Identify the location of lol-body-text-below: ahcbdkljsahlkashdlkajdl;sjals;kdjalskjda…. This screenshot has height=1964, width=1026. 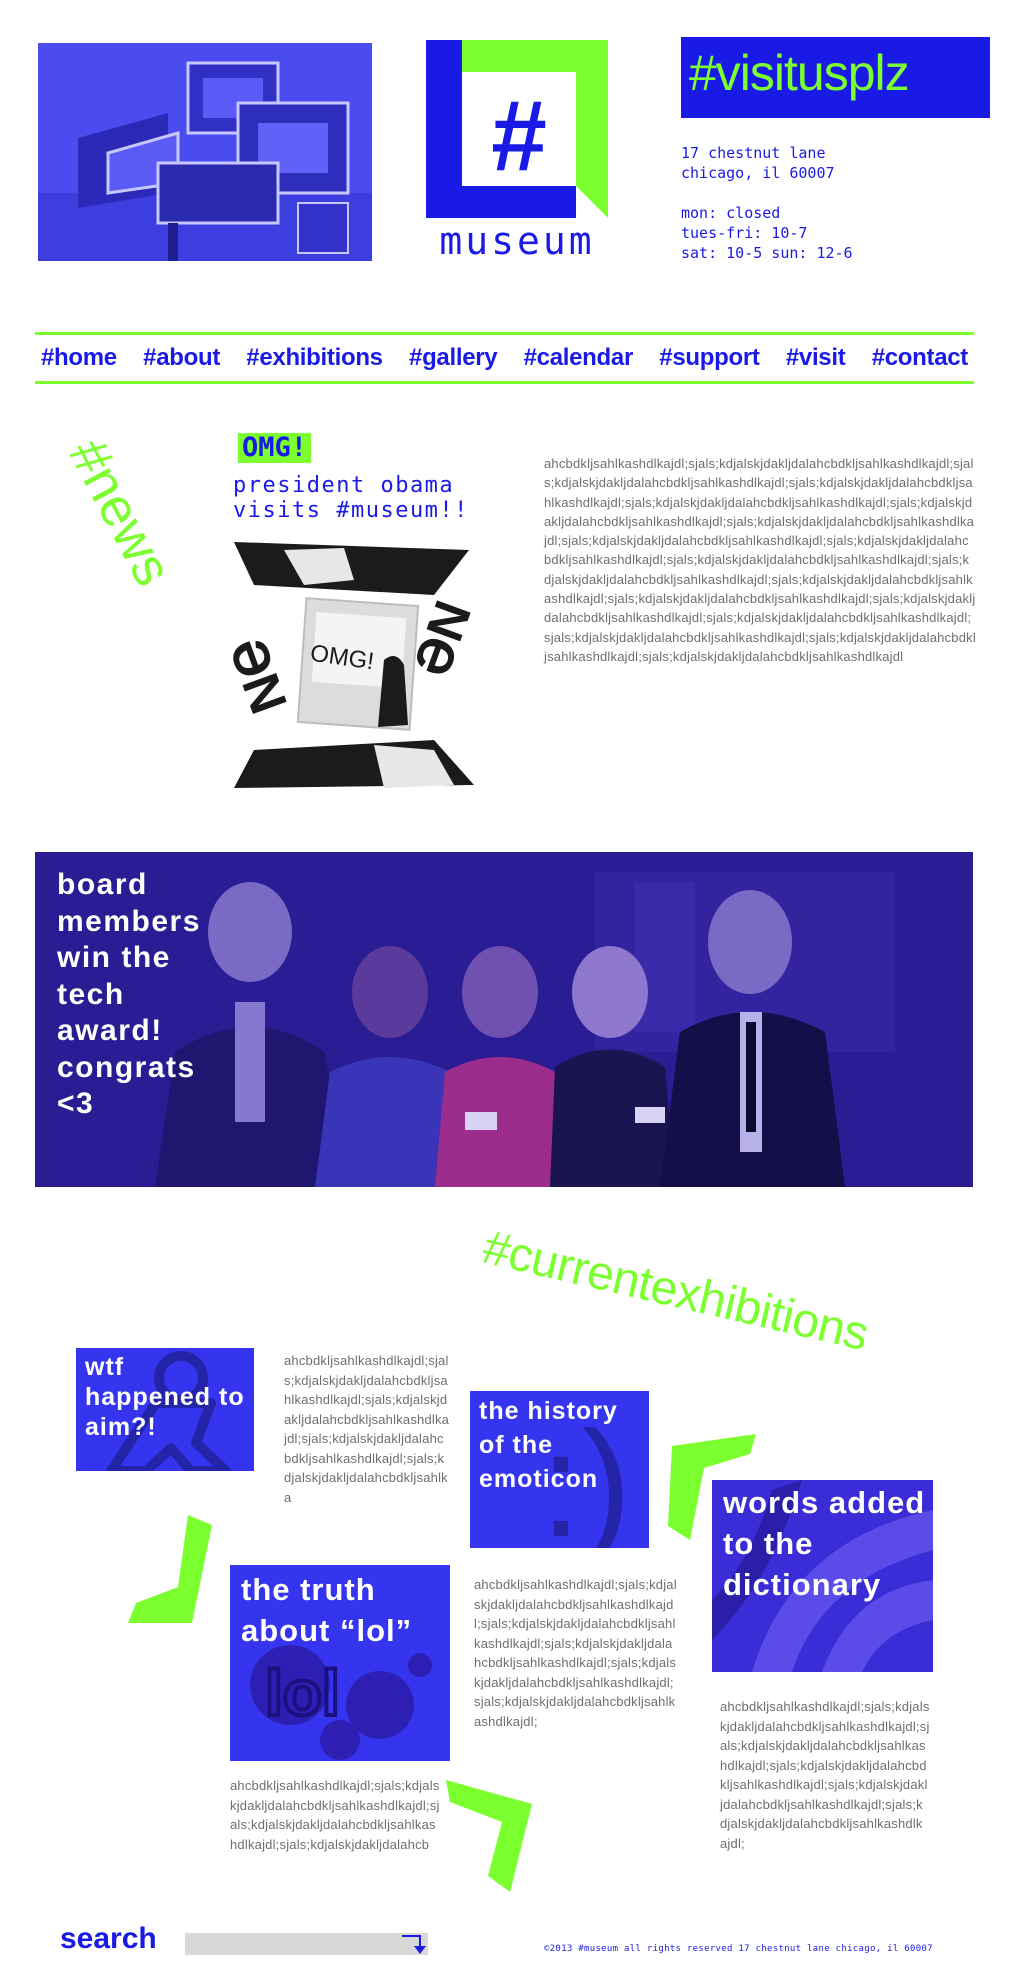
(335, 1815).